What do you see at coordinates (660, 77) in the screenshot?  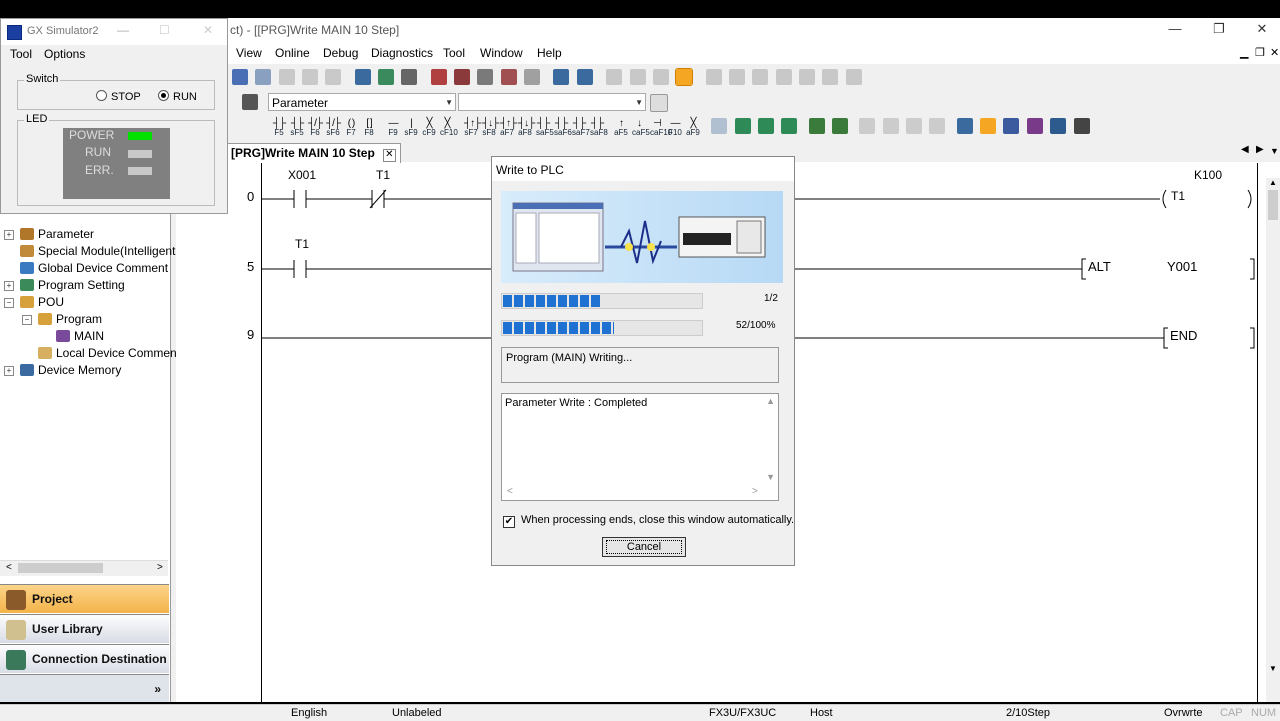 I see `entry-icon` at bounding box center [660, 77].